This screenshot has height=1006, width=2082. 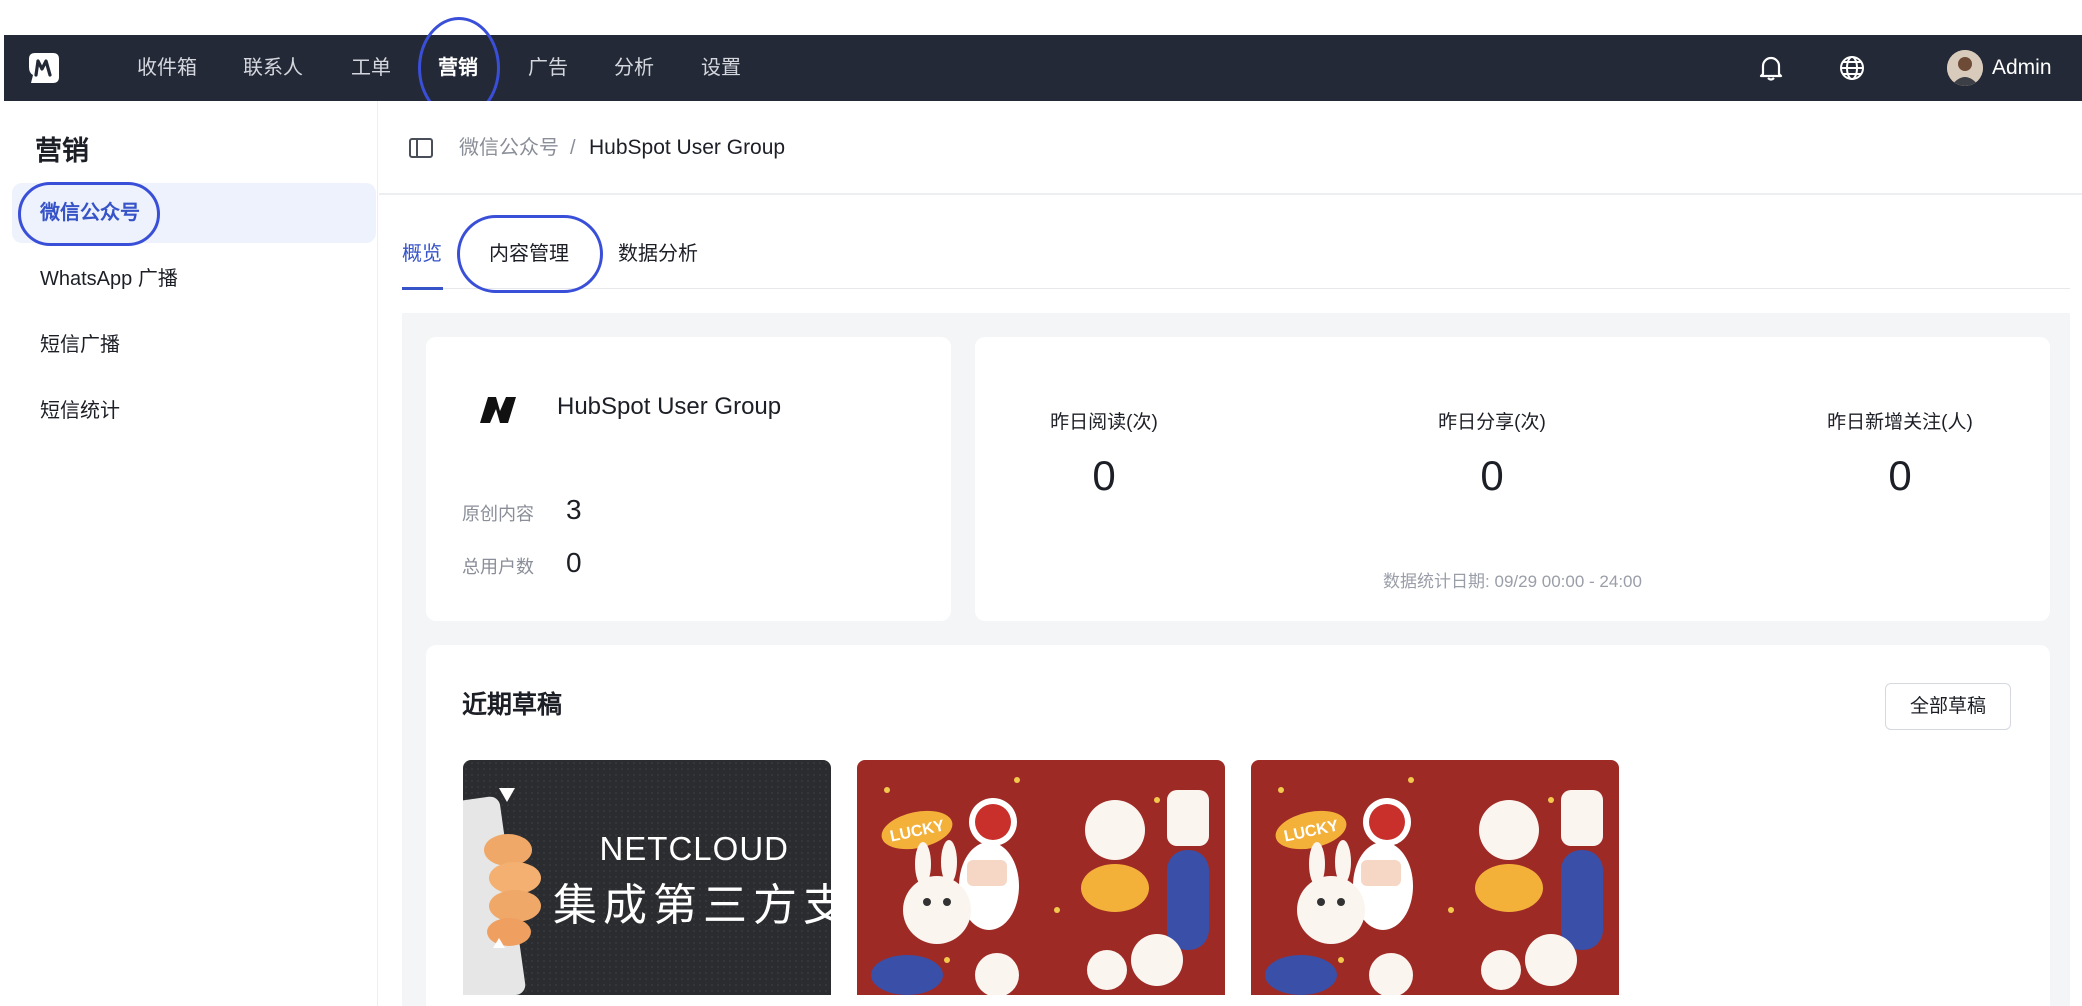 I want to click on draft-cover-1: NETCLOUD 集成第三方支, so click(x=647, y=877).